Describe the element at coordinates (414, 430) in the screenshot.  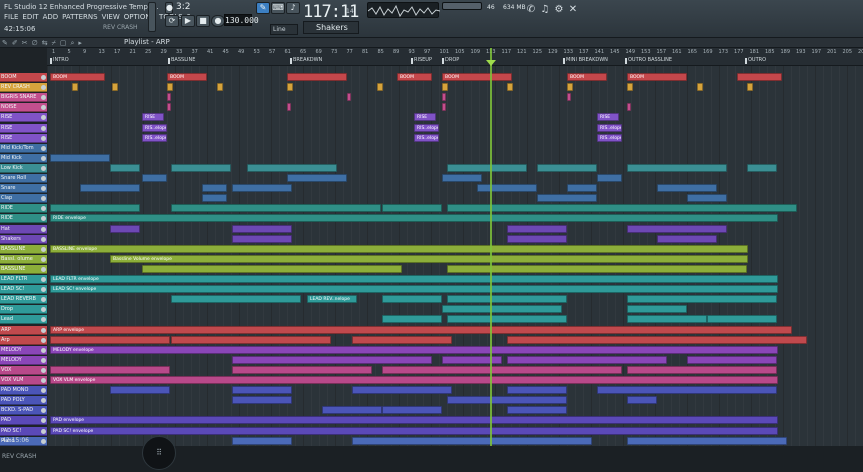
I see `playlist-clip: PAD SC! envelope` at that location.